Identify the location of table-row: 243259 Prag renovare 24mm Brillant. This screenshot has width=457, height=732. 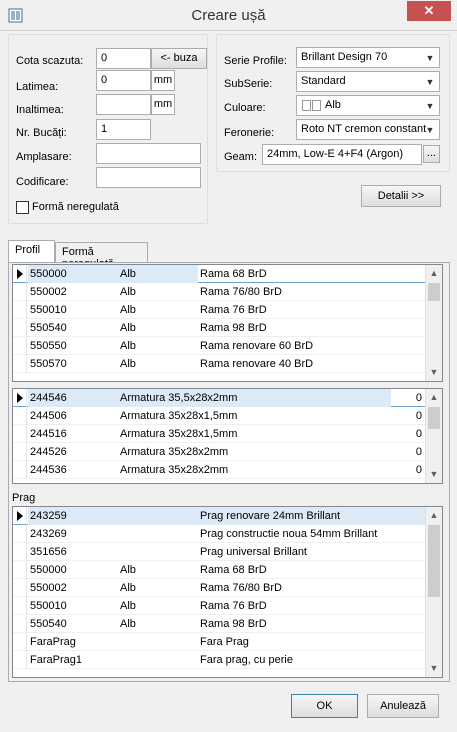
(219, 516).